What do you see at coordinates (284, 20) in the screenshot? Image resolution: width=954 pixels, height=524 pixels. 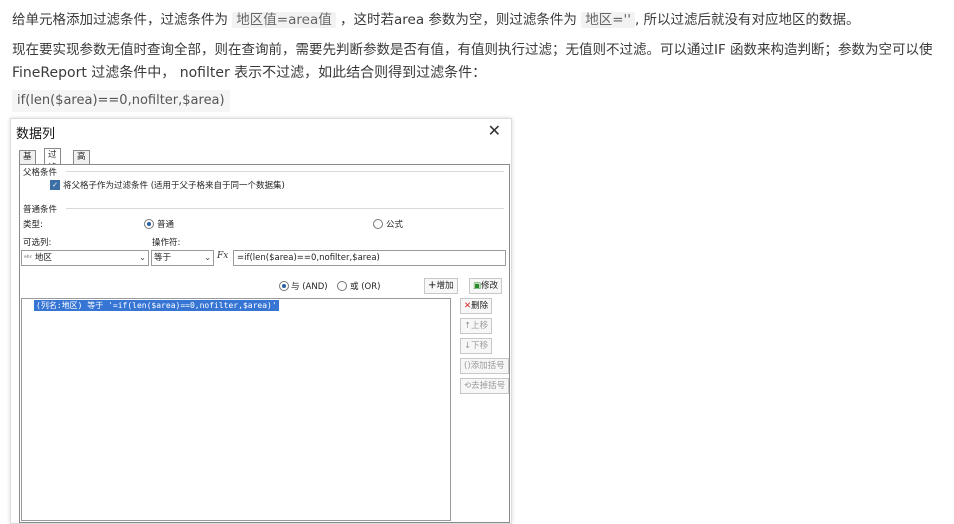 I see `inline-code: 地区值=area值` at bounding box center [284, 20].